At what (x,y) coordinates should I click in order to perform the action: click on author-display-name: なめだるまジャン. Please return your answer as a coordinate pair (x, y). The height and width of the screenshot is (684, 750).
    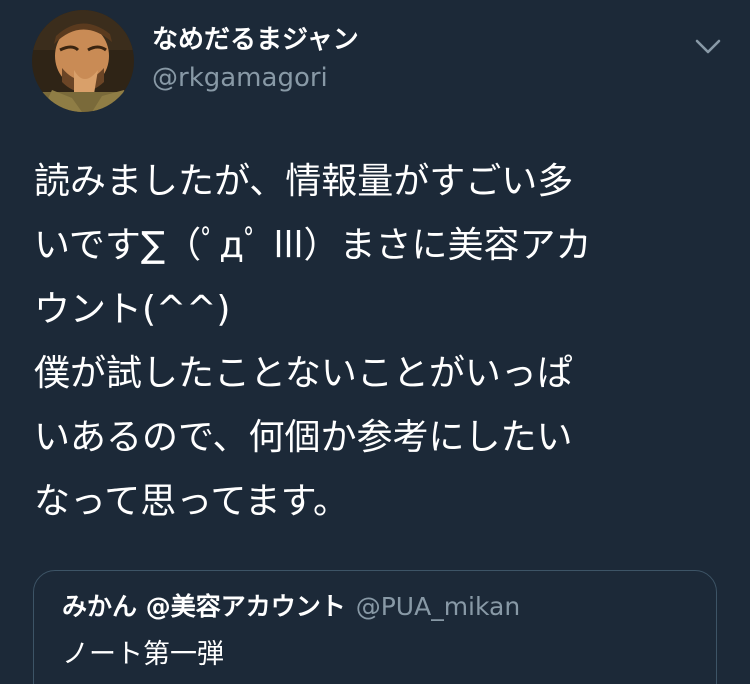
    Looking at the image, I should click on (255, 40).